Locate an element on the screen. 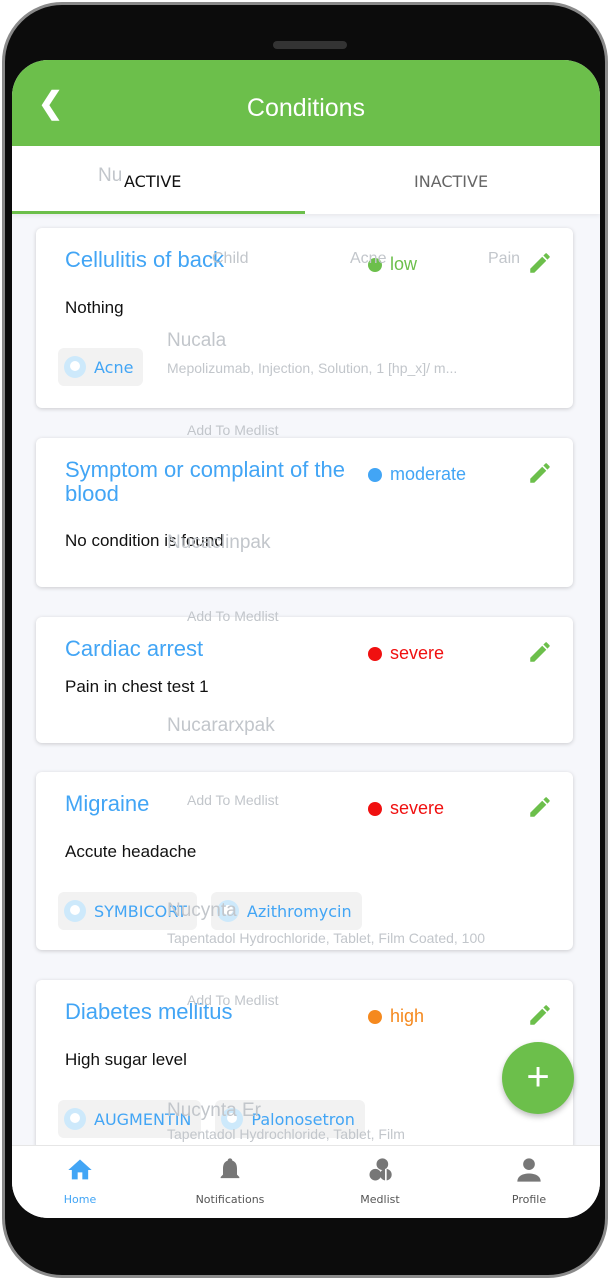 Image resolution: width=610 pixels, height=1280 pixels. tag-list: Acne is located at coordinates (101, 367).